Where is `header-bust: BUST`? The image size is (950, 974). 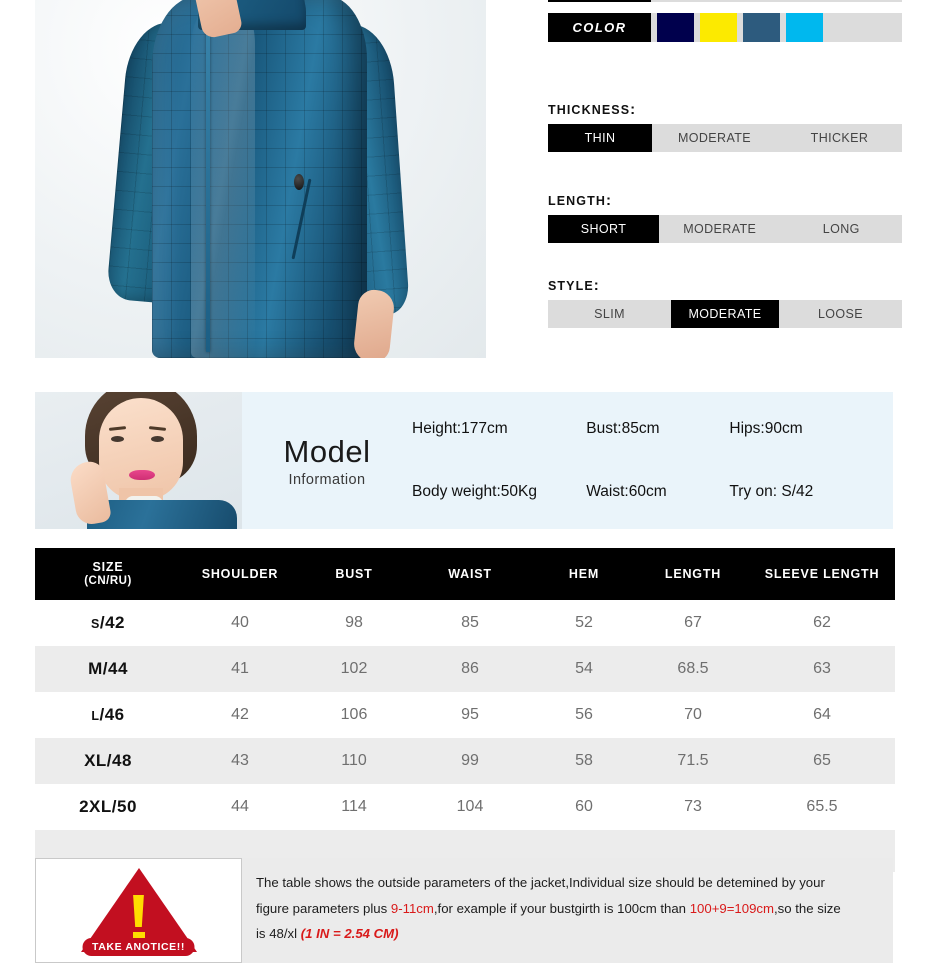 header-bust: BUST is located at coordinates (354, 574).